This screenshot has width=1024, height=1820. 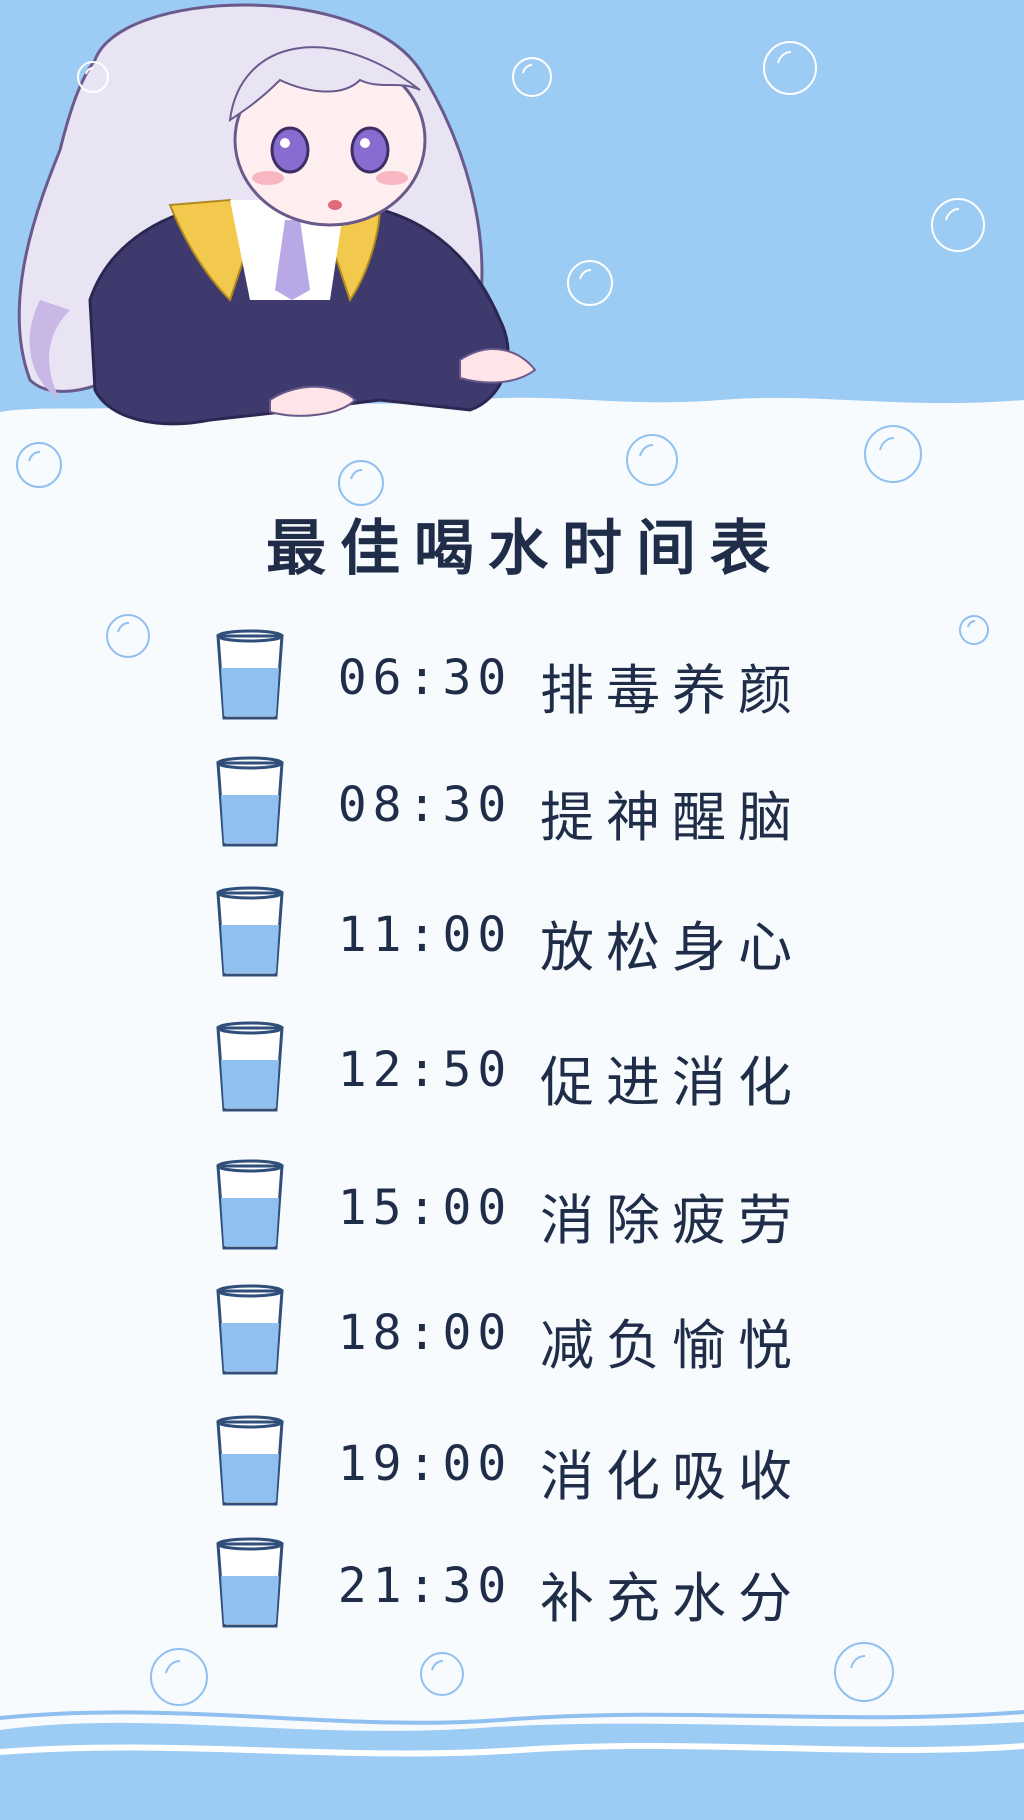 I want to click on schedule-label: 减负愉悦, so click(x=672, y=1345).